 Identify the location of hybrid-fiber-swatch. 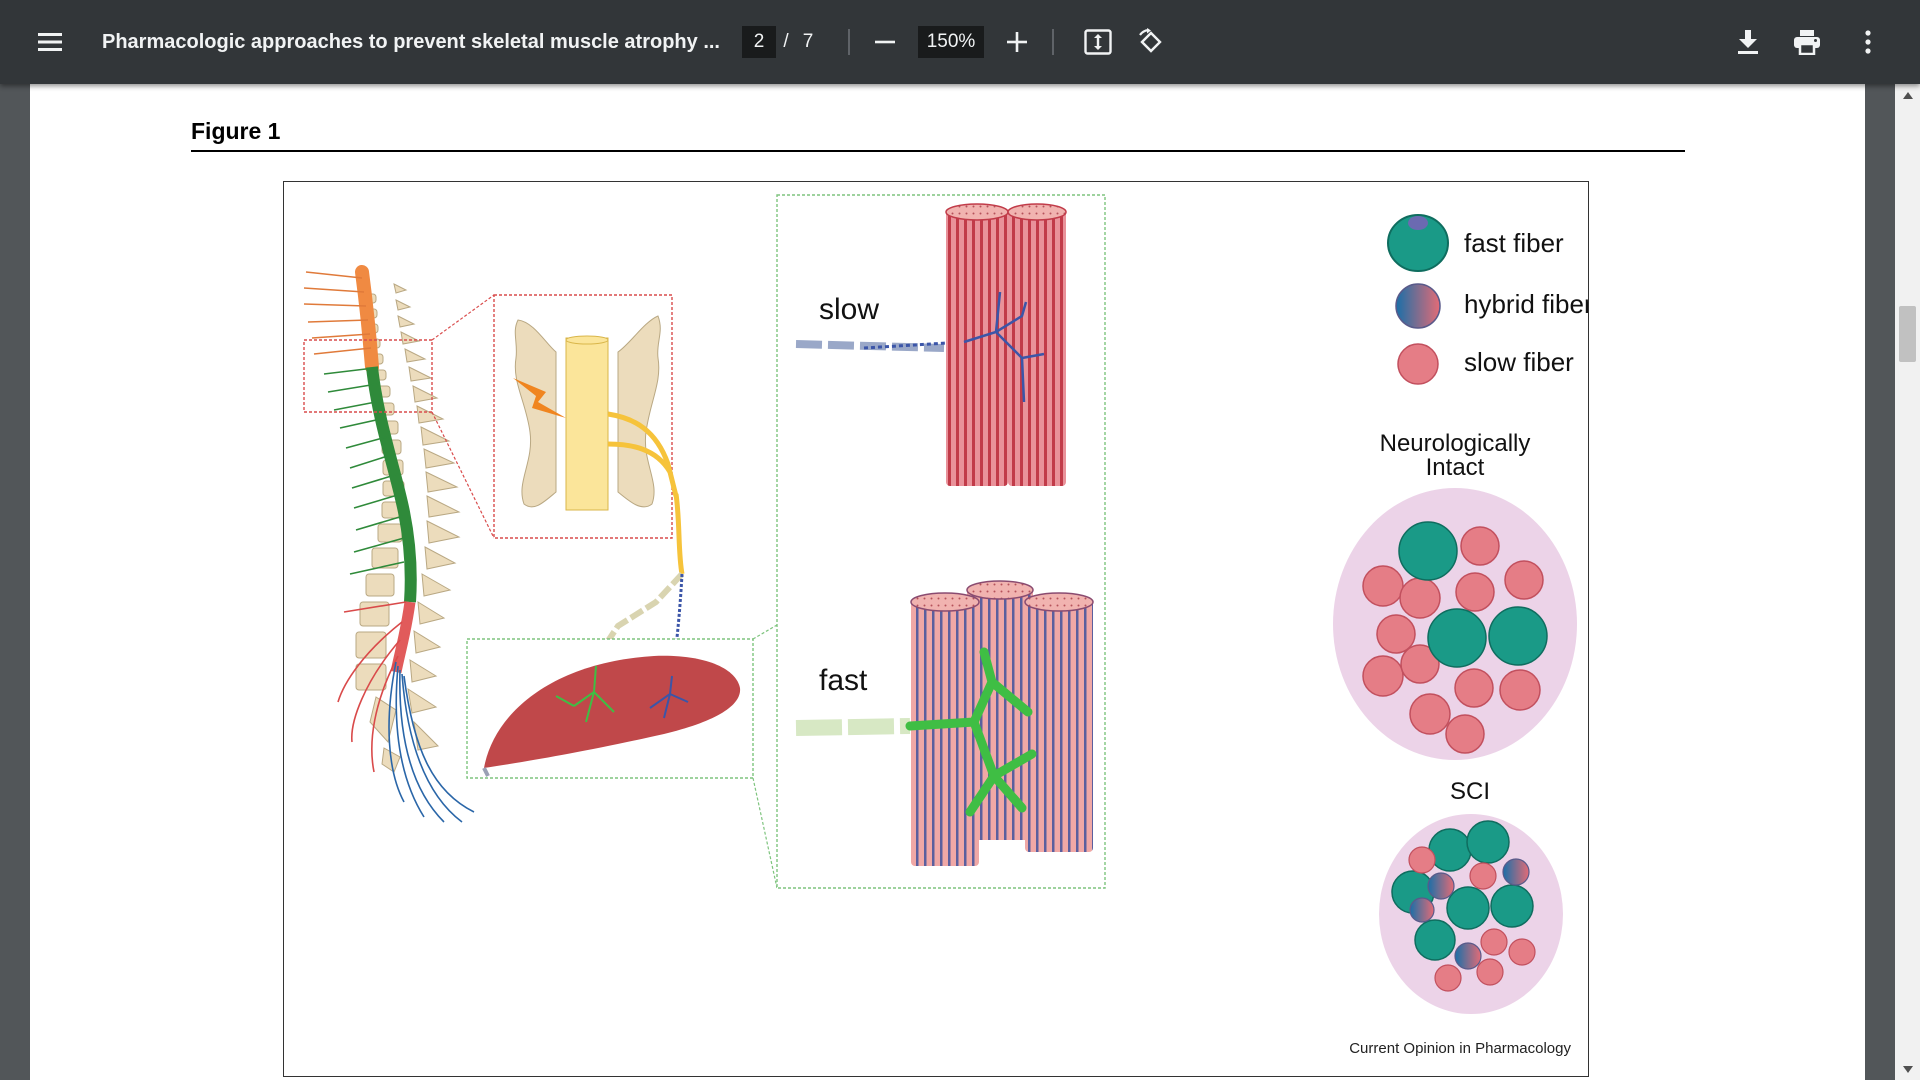
(1418, 306).